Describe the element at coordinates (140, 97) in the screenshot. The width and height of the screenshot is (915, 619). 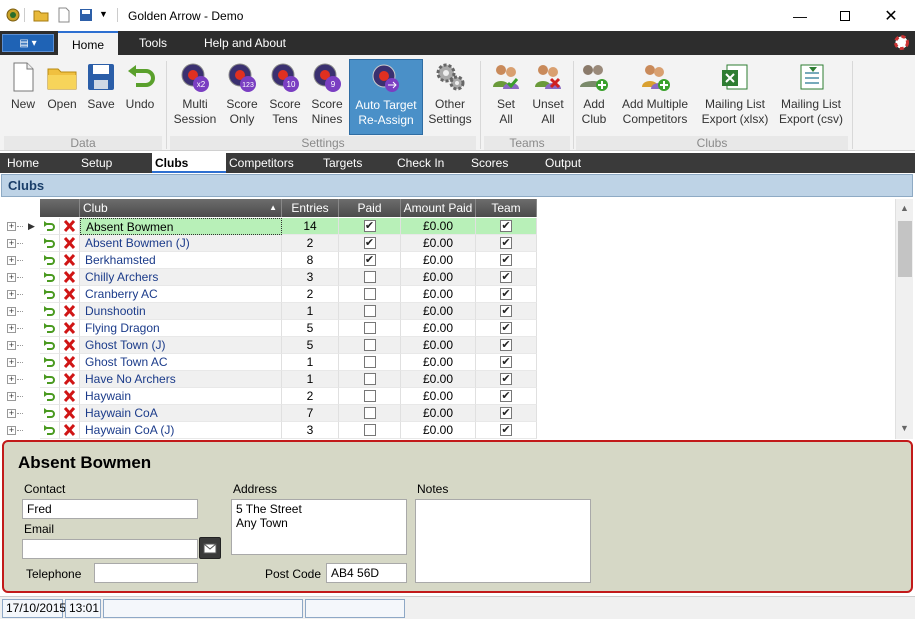
I see `undo-button: Undo` at that location.